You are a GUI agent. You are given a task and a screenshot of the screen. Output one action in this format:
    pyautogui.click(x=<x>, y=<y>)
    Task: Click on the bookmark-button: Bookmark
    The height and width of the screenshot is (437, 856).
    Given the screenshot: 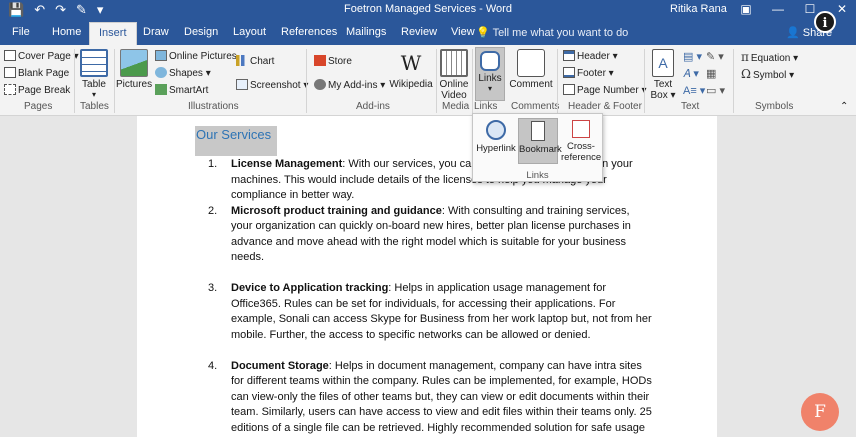 What is the action you would take?
    pyautogui.click(x=540, y=141)
    